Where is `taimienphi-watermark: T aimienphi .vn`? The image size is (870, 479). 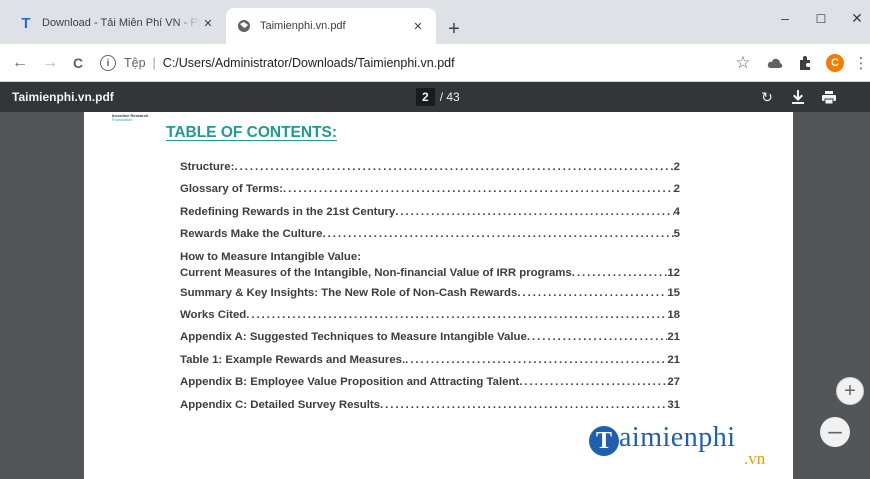
taimienphi-watermark: T aimienphi .vn is located at coordinates (689, 448).